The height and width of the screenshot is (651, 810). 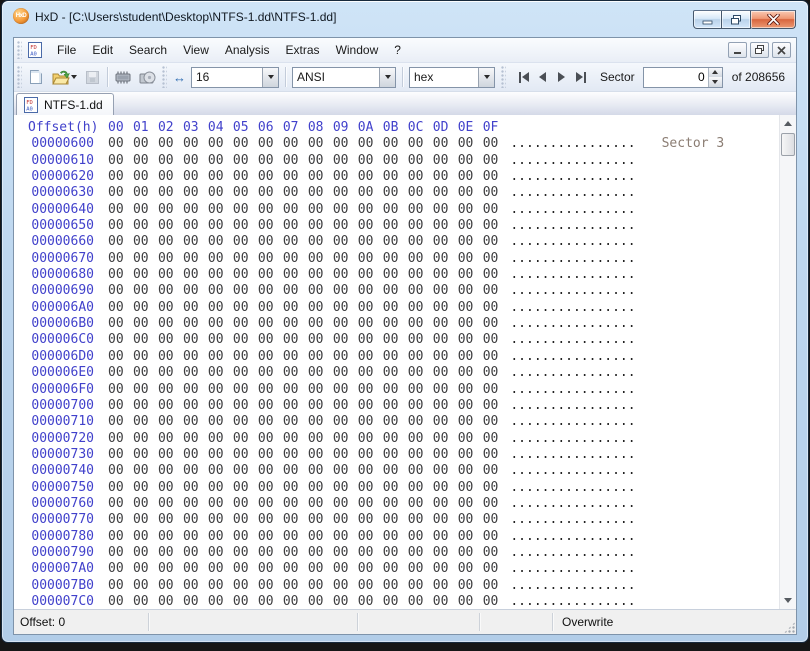 What do you see at coordinates (62, 144) in the screenshot?
I see `row-offset: 00000600` at bounding box center [62, 144].